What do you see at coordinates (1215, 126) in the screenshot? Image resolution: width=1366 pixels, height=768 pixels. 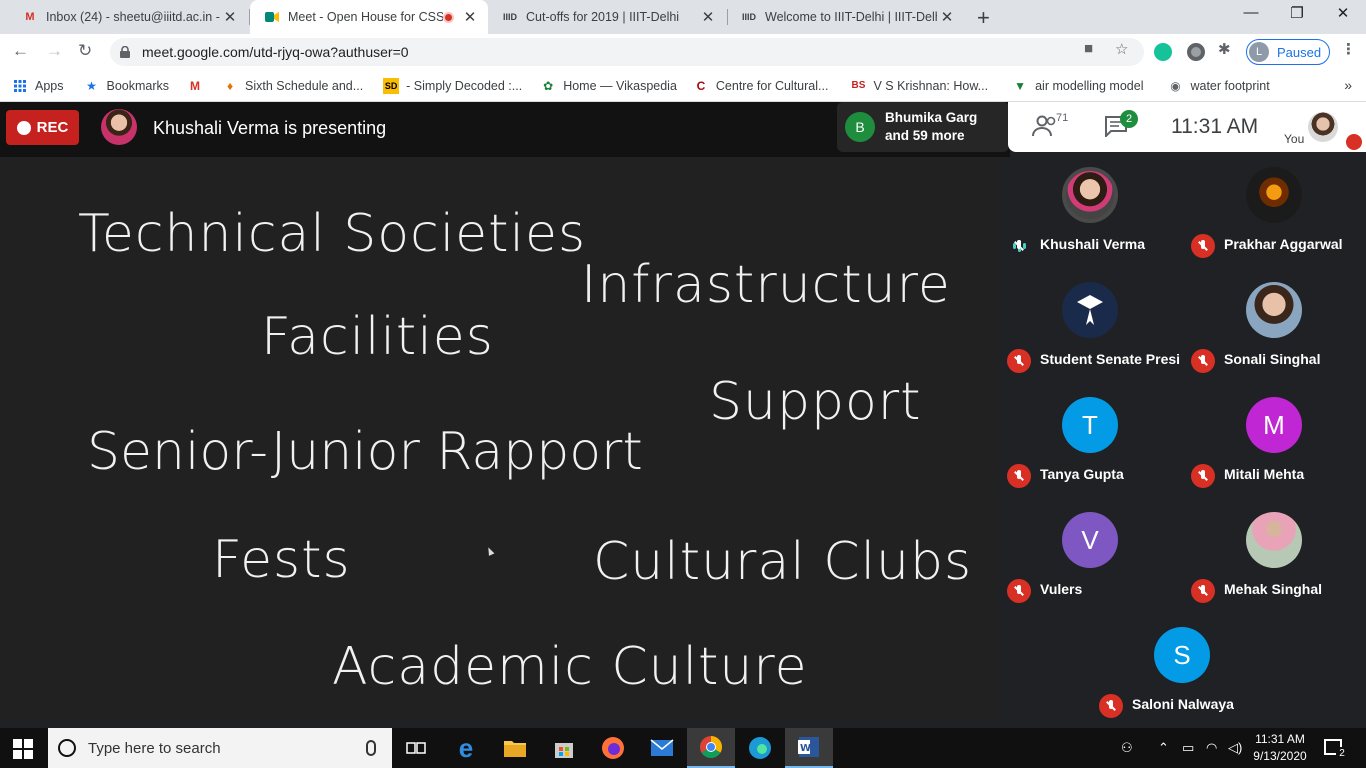 I see `meet-clock: 11:31 AM` at bounding box center [1215, 126].